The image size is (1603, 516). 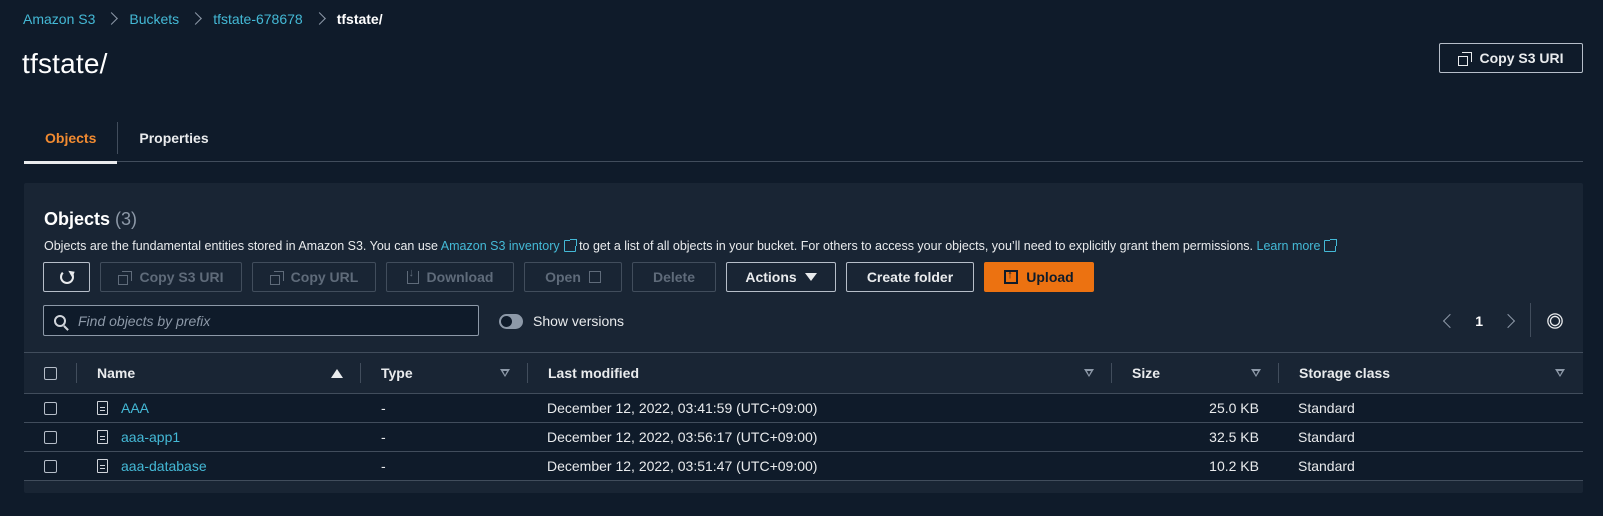 What do you see at coordinates (682, 408) in the screenshot?
I see `modified-cell: December 12, 2022, 03:41:59 (UTC+09:00)` at bounding box center [682, 408].